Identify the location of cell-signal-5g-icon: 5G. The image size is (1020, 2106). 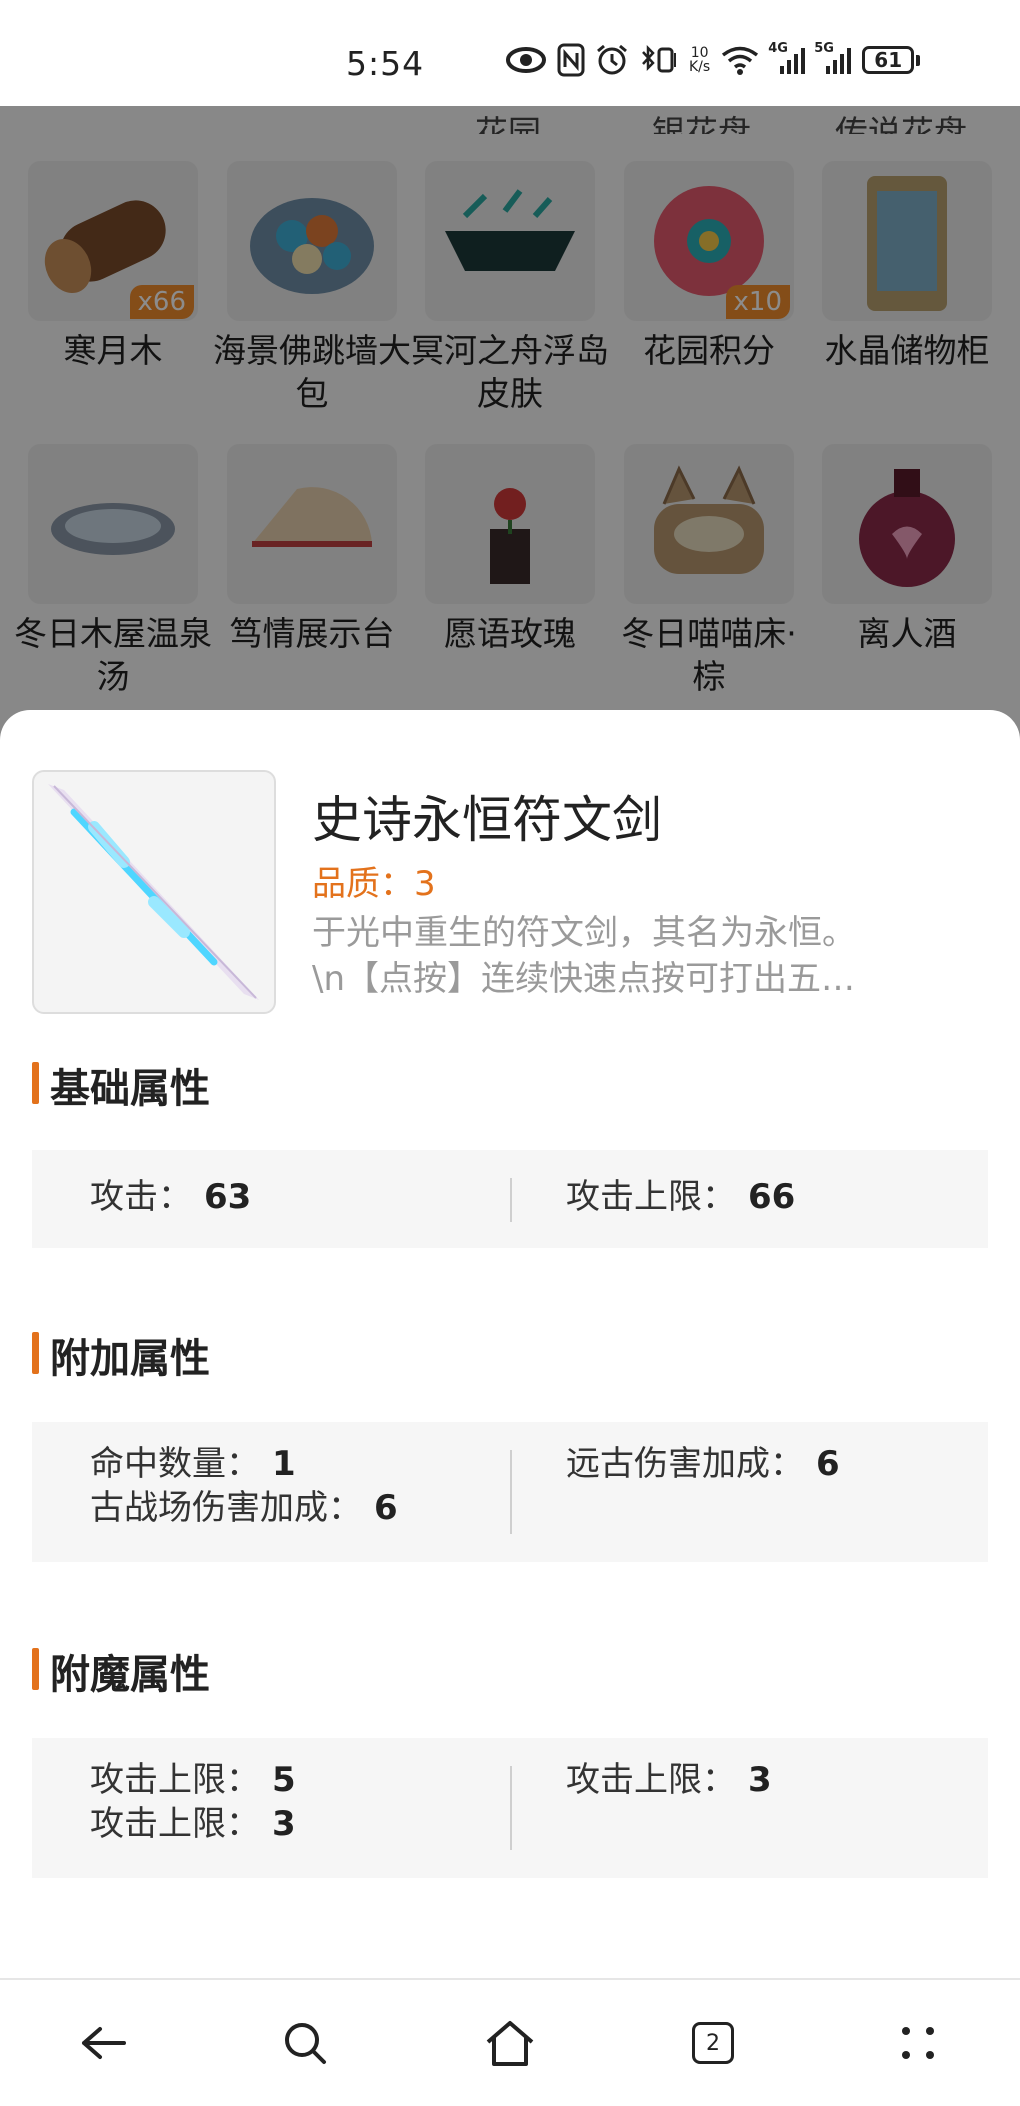
(833, 60).